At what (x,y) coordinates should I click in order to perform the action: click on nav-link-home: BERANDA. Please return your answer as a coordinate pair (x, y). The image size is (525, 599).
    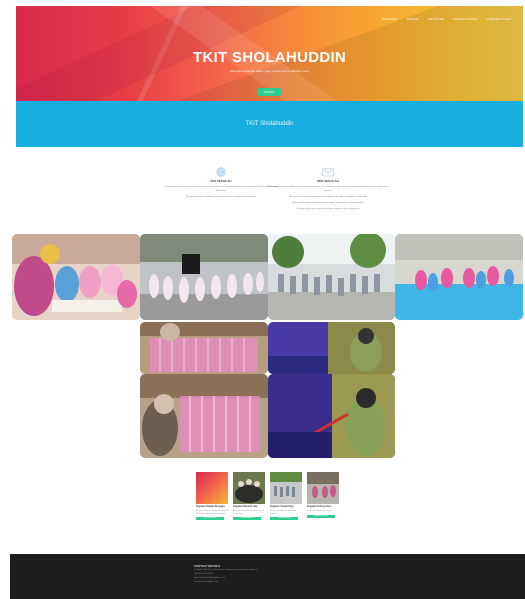
    Looking at the image, I should click on (390, 19).